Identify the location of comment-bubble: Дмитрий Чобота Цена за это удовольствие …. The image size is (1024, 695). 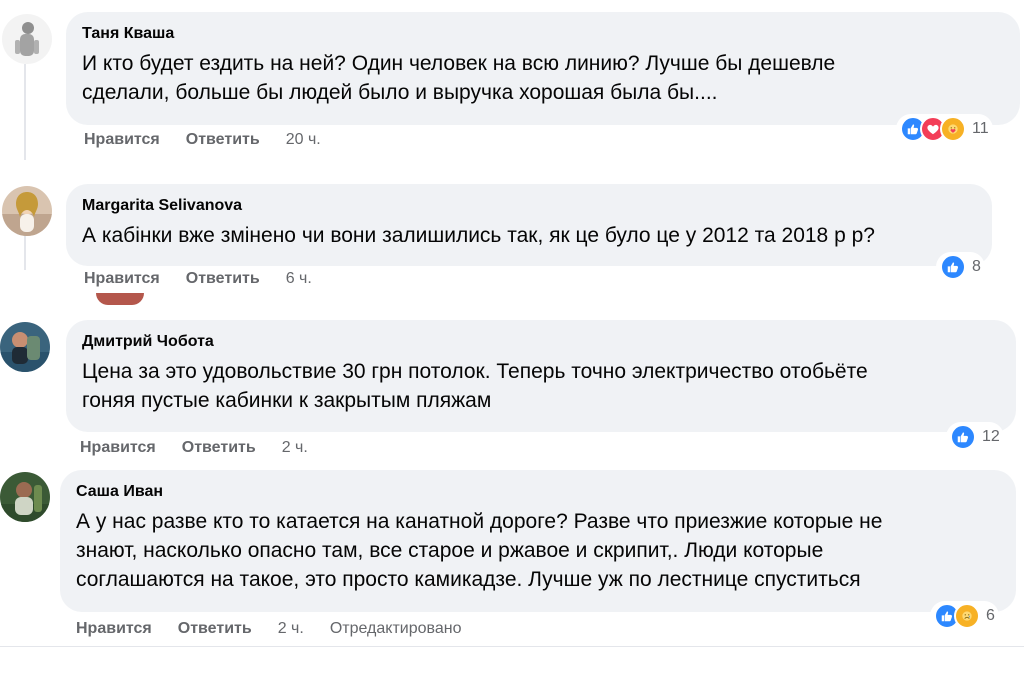
(541, 376).